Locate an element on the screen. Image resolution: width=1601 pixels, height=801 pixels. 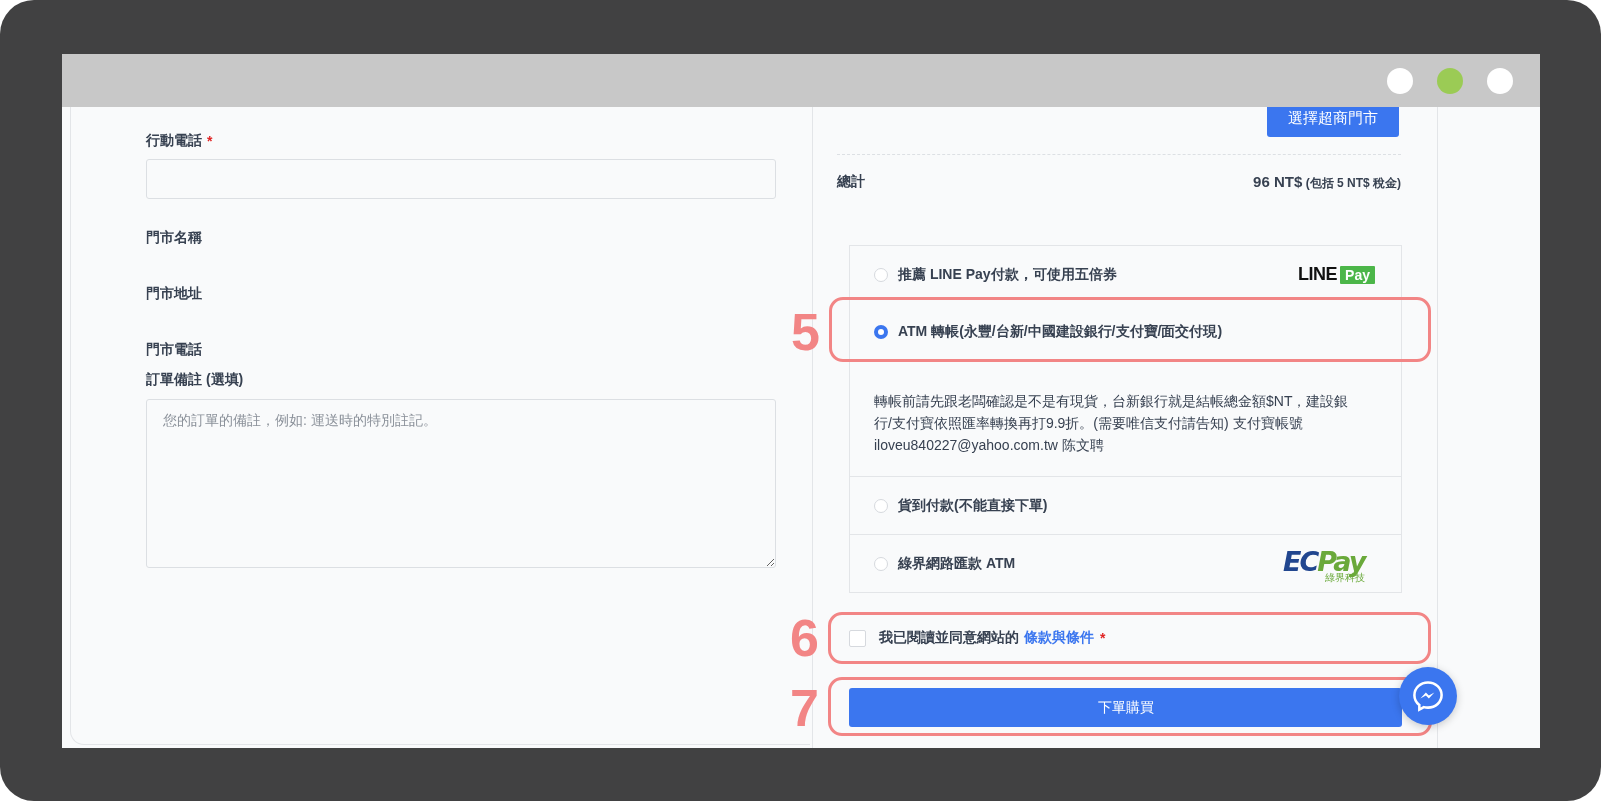
annotation-number: 7 is located at coordinates (804, 707).